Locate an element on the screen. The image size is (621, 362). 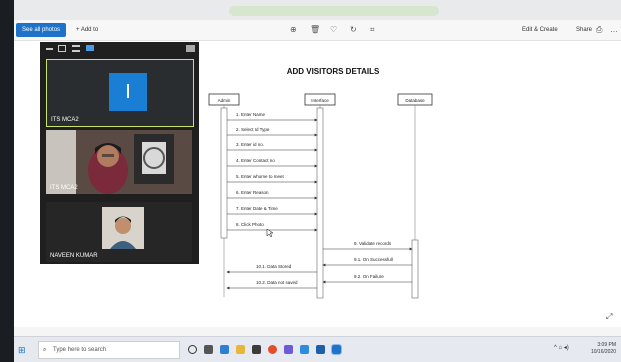
message-label: 2. Select Id Type is located at coordinates (253, 129).